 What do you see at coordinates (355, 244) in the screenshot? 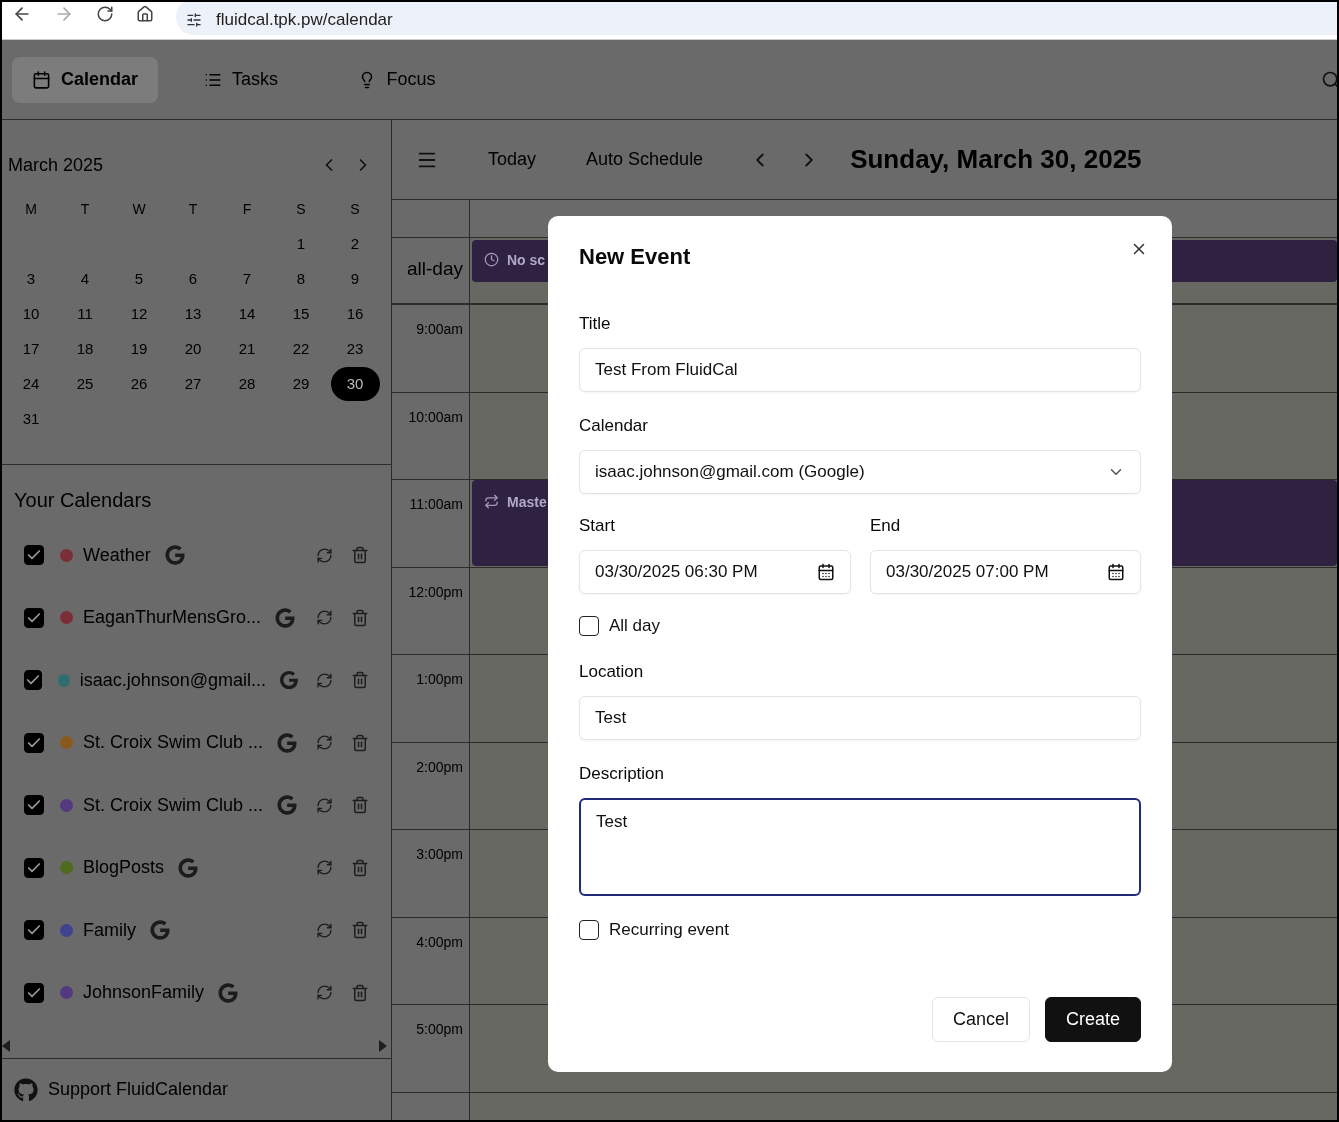
I see `calendar-day: 2` at bounding box center [355, 244].